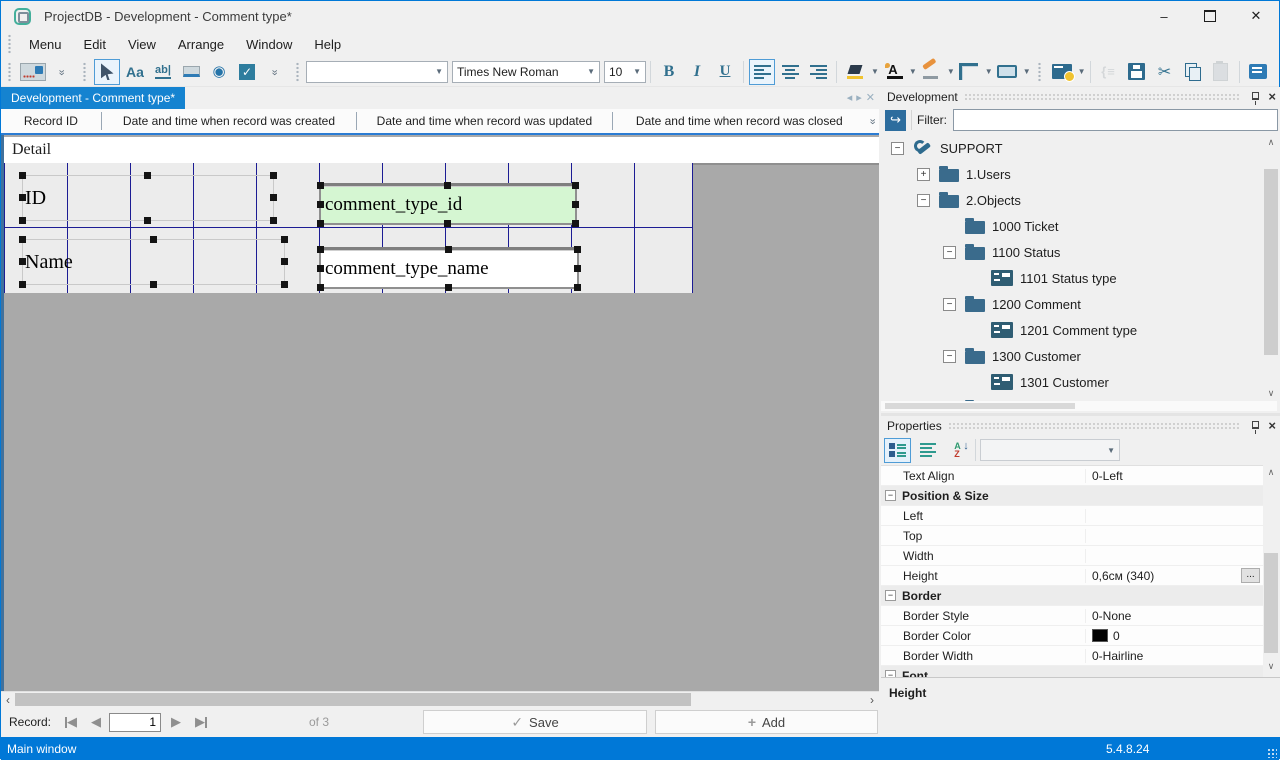 The height and width of the screenshot is (760, 1280). I want to click on field-column-2: Date and time when record was updated, so click(484, 121).